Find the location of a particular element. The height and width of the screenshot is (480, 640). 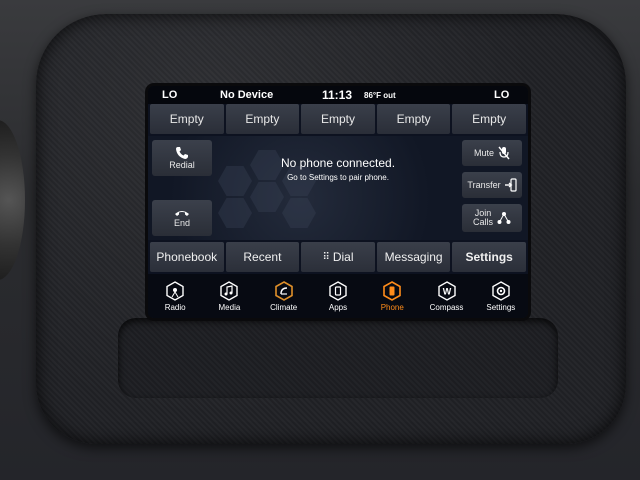

mute-button: Mute is located at coordinates (492, 153).